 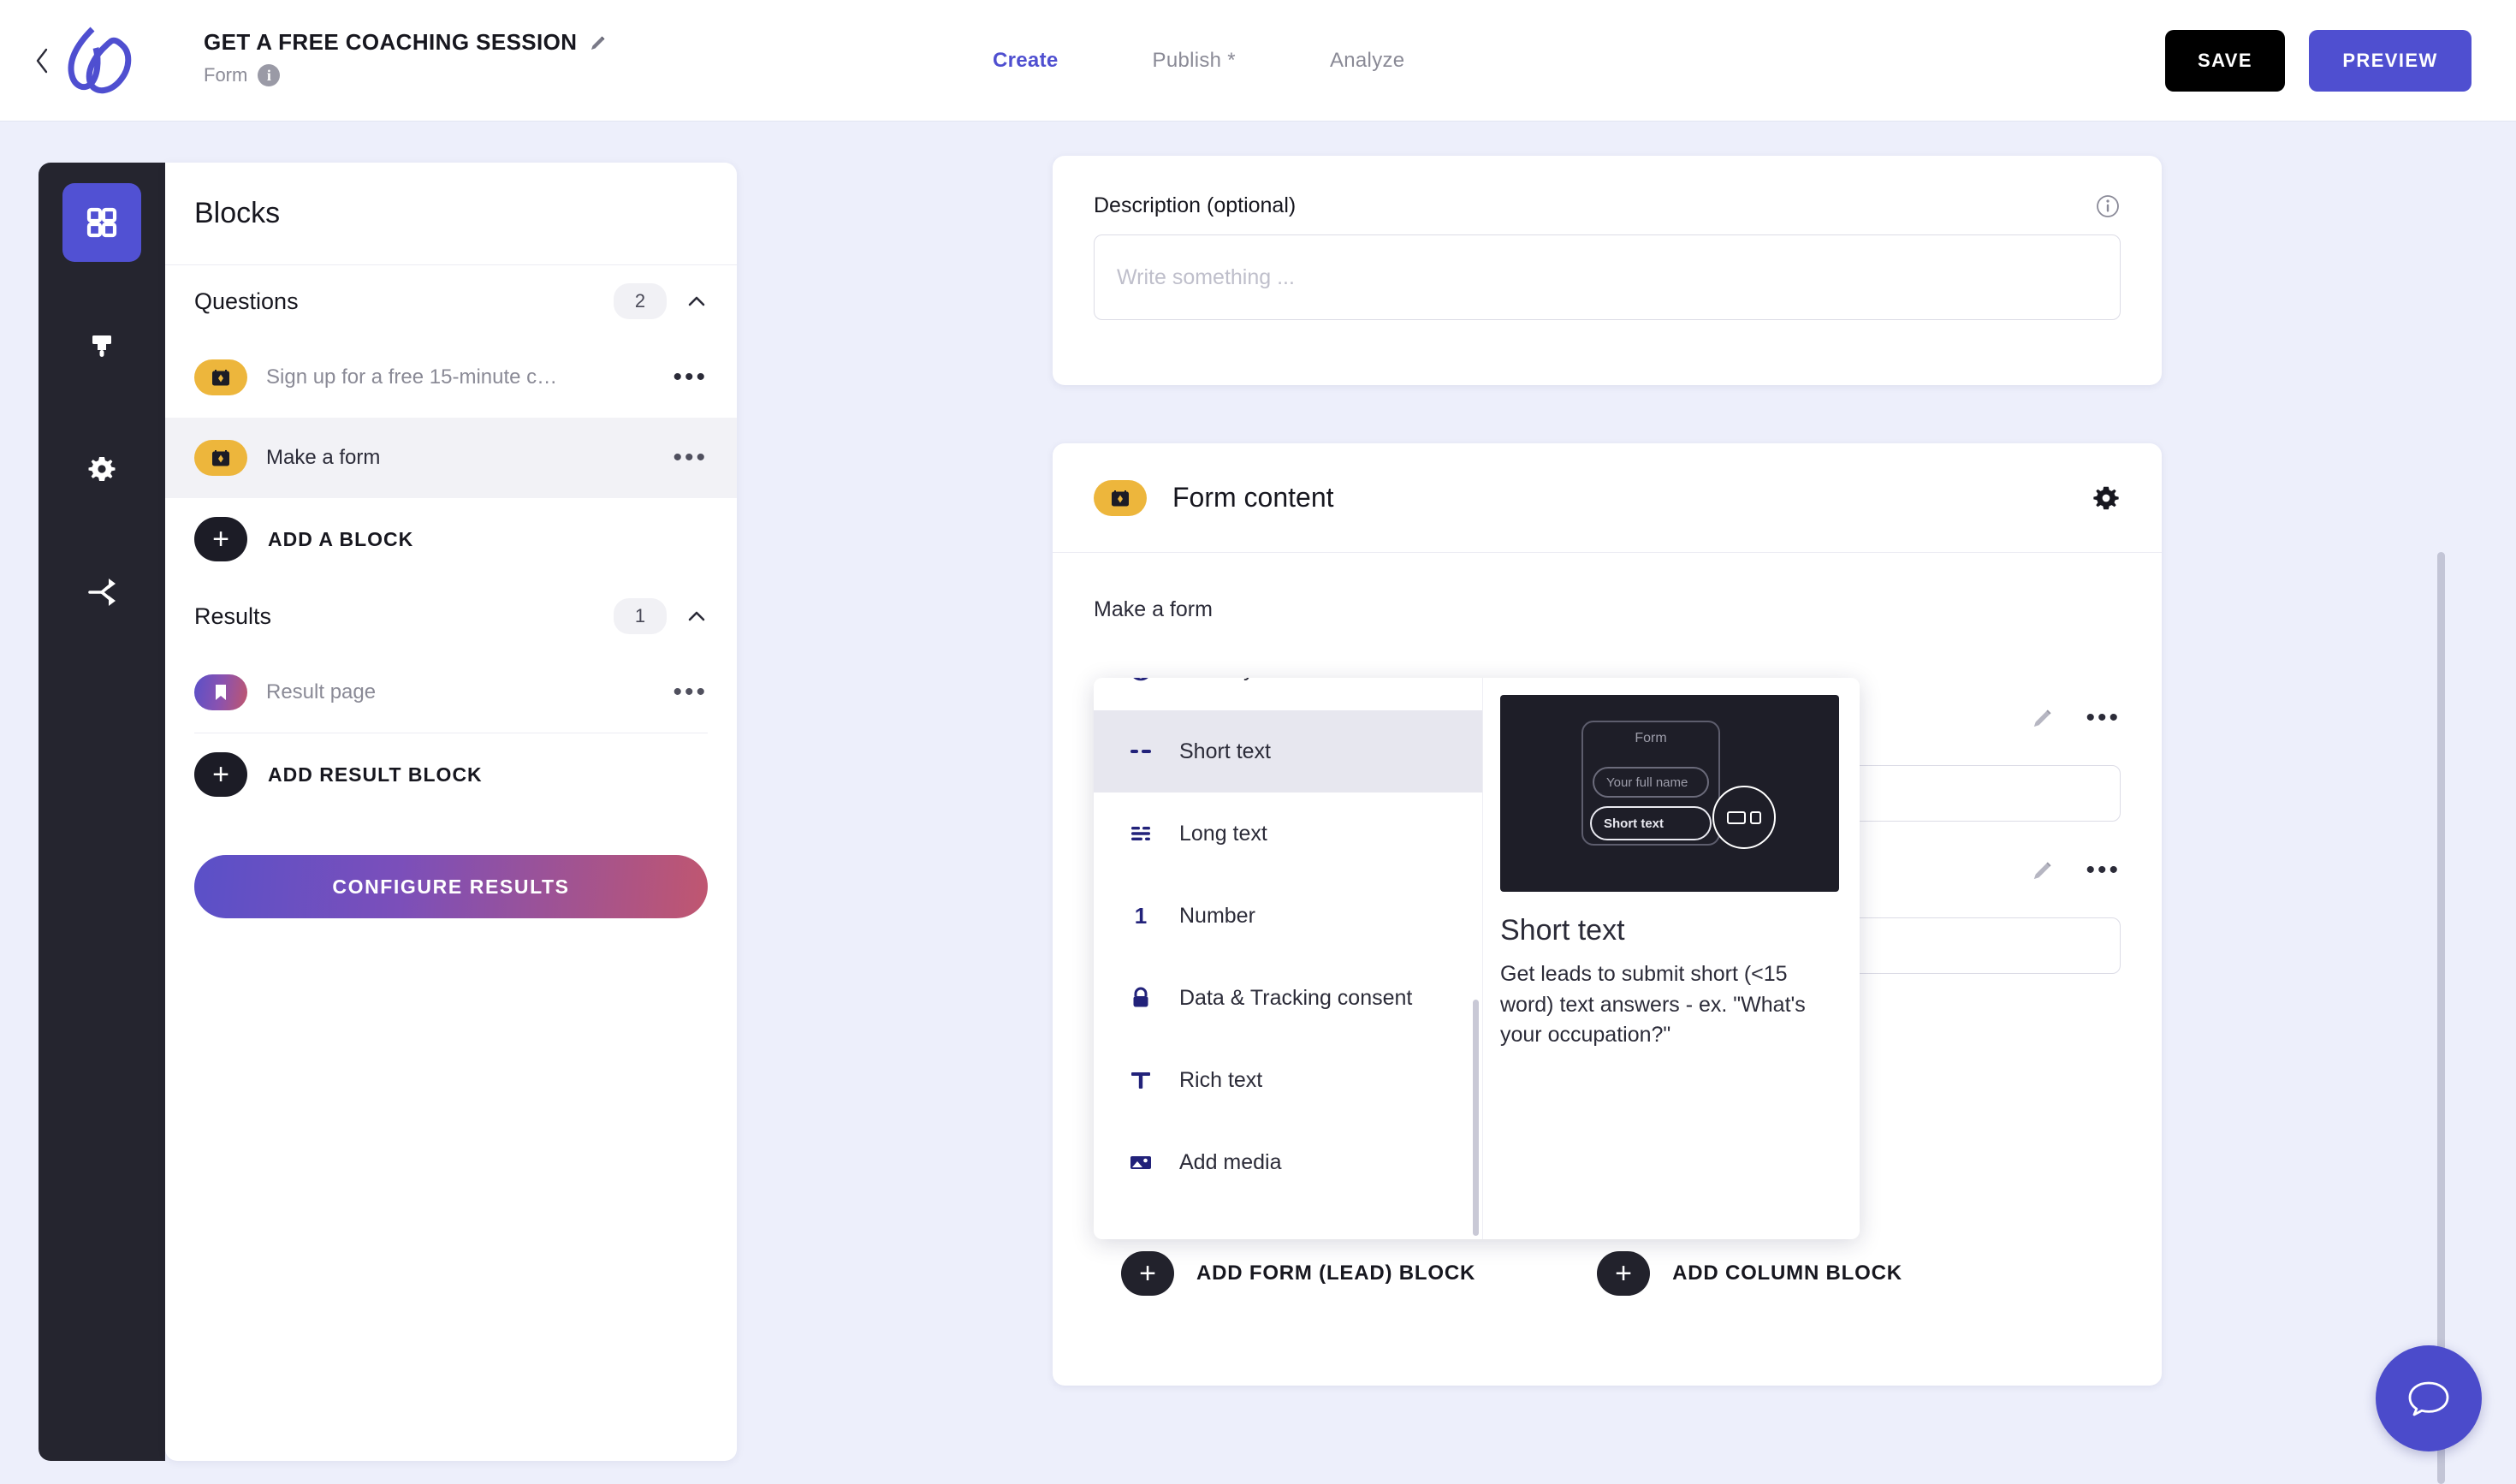 I want to click on dropdown-item-label: Country selector, so click(x=1257, y=680).